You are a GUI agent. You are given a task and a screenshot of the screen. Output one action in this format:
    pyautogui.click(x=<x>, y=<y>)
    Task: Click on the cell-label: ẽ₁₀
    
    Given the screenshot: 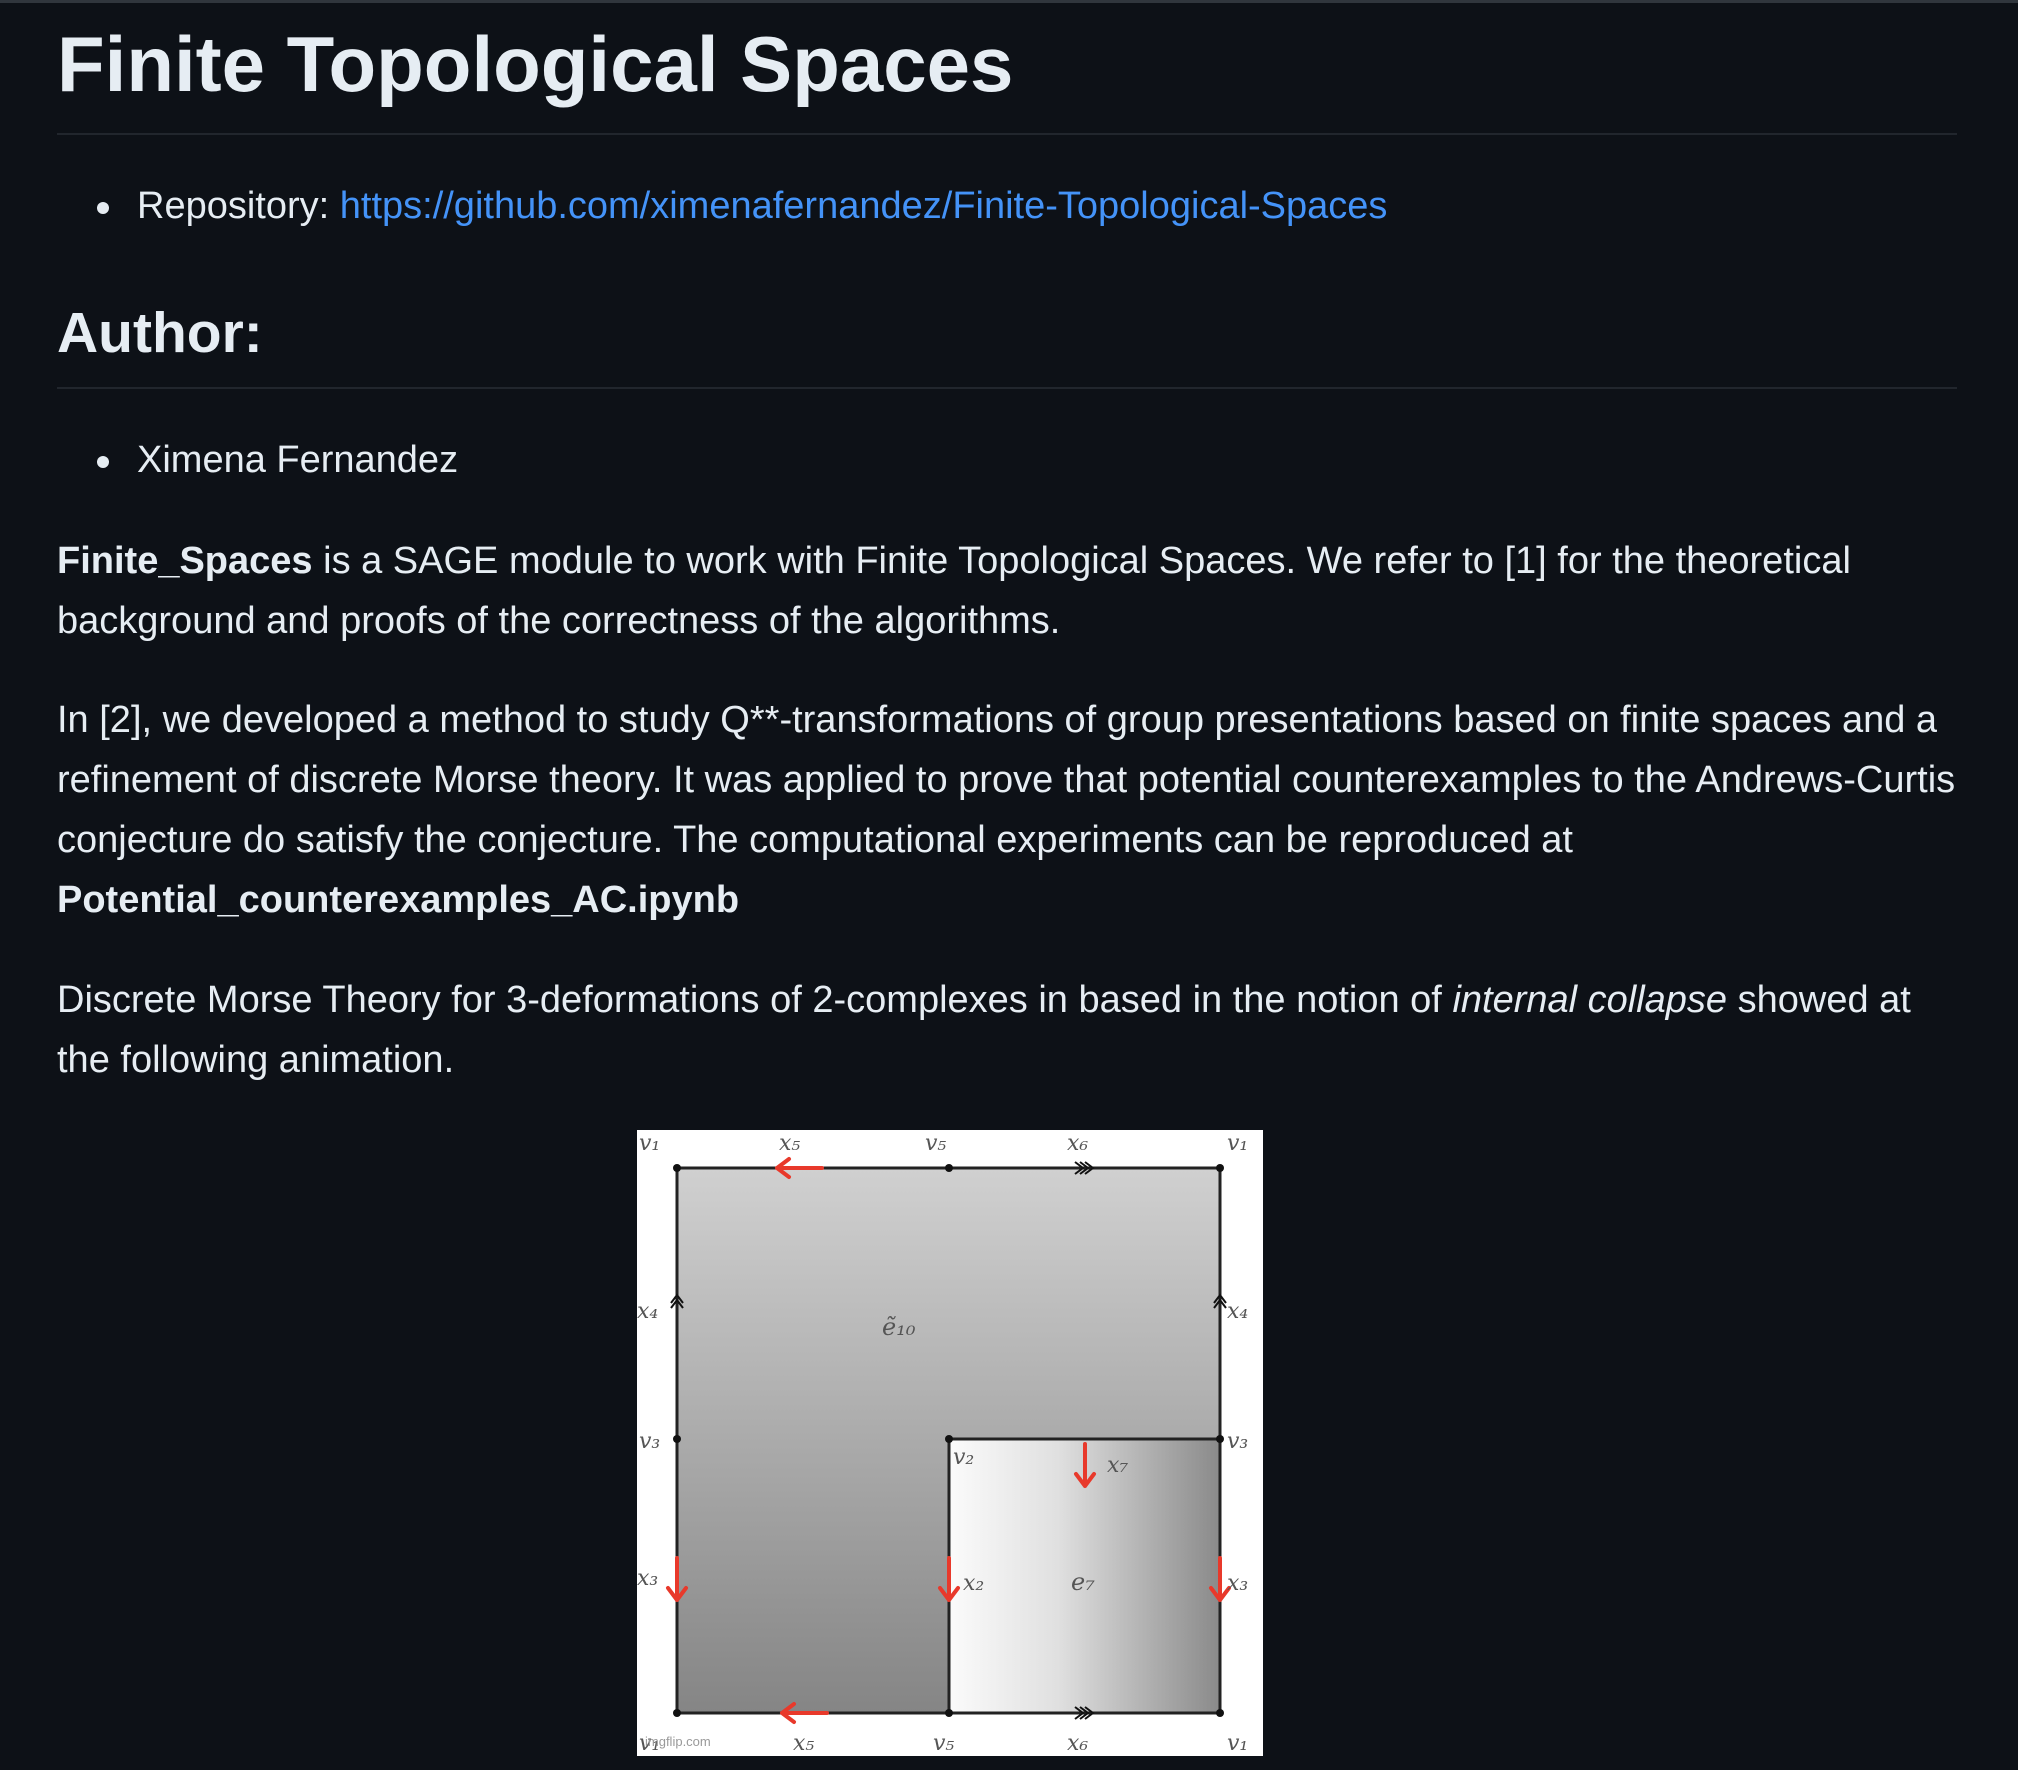 What is the action you would take?
    pyautogui.click(x=899, y=1327)
    